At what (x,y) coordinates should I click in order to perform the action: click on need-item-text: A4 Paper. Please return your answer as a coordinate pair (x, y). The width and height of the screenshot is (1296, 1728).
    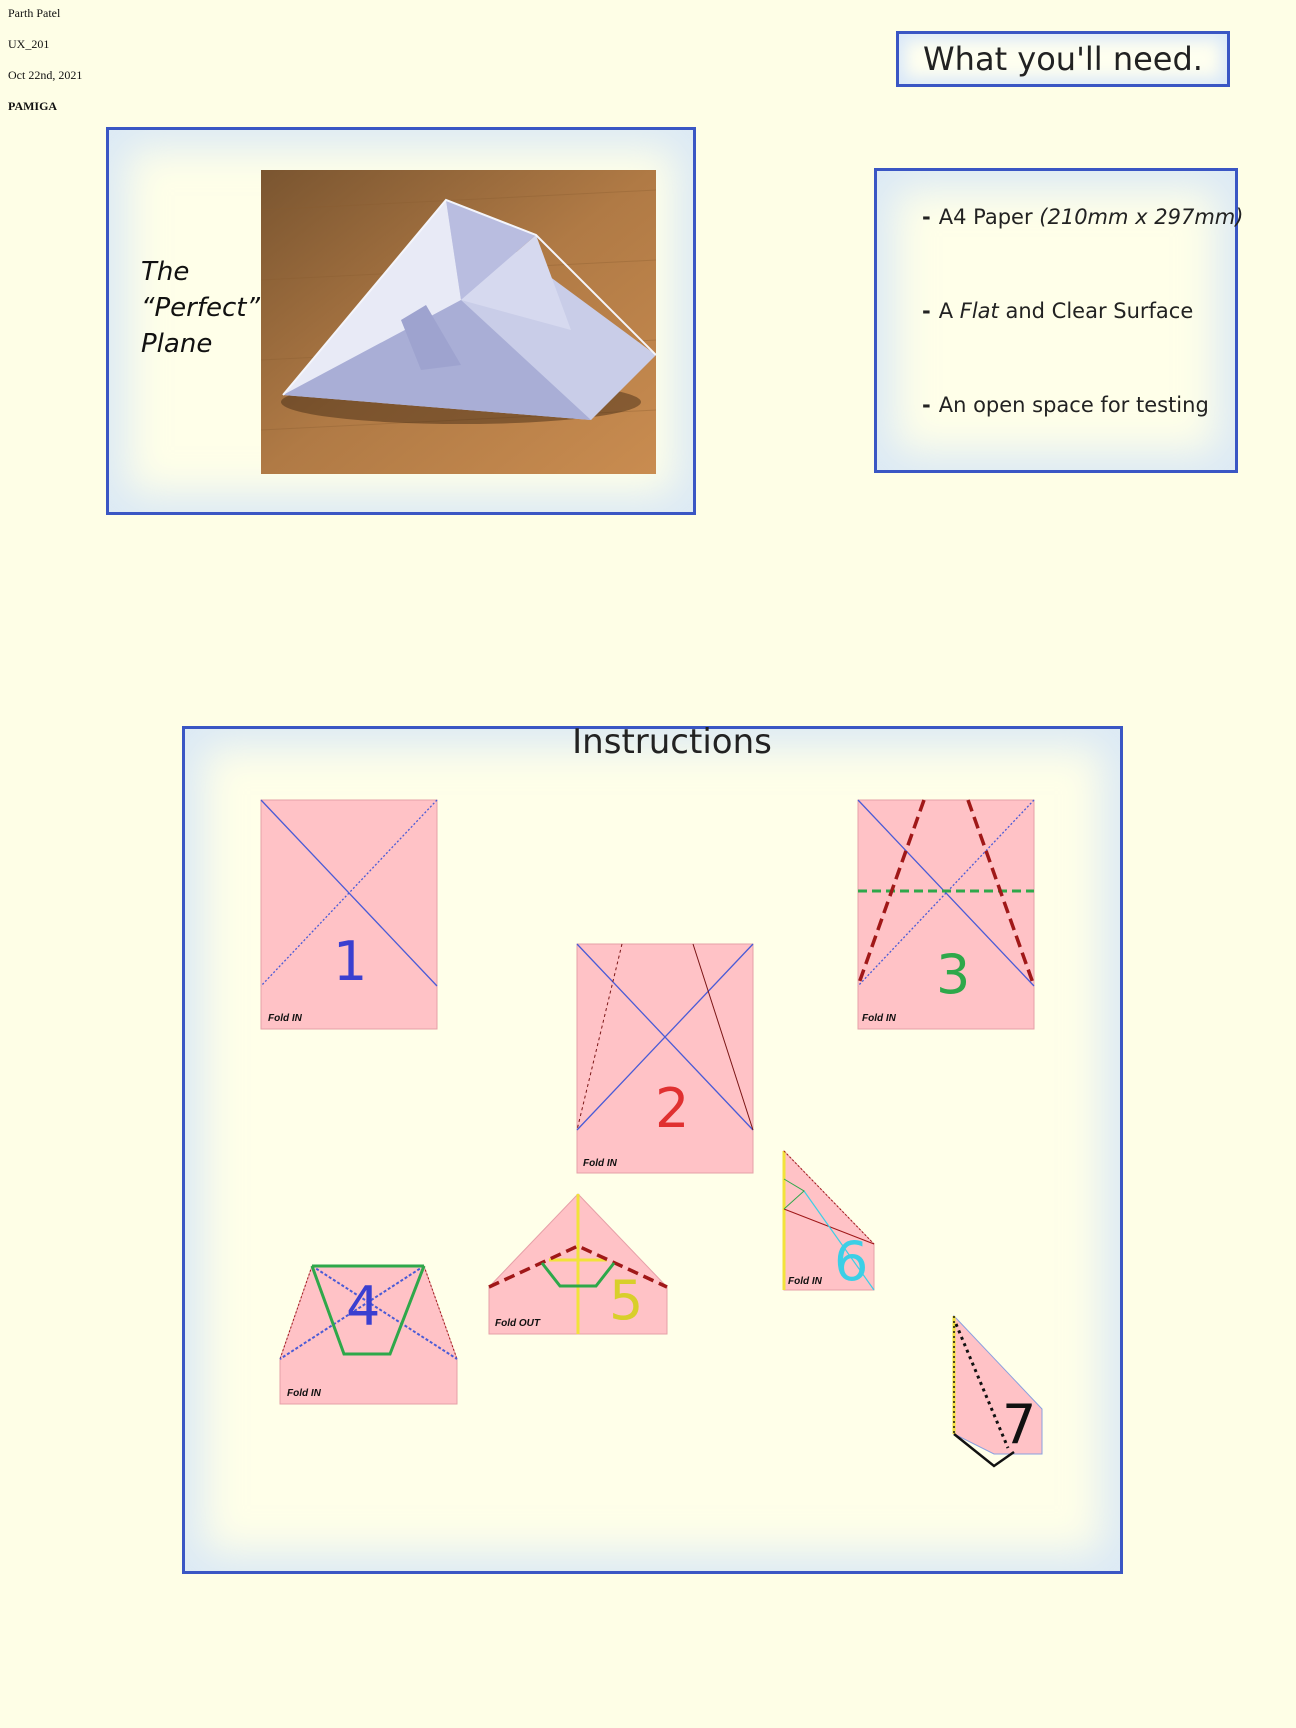
    Looking at the image, I should click on (989, 217).